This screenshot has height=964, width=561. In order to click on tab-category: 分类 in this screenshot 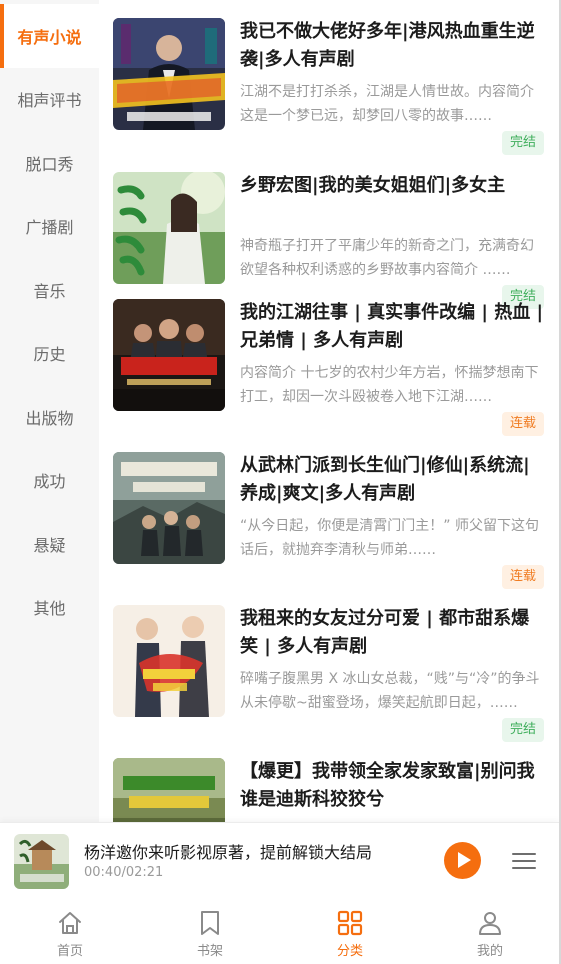, I will do `click(350, 931)`.